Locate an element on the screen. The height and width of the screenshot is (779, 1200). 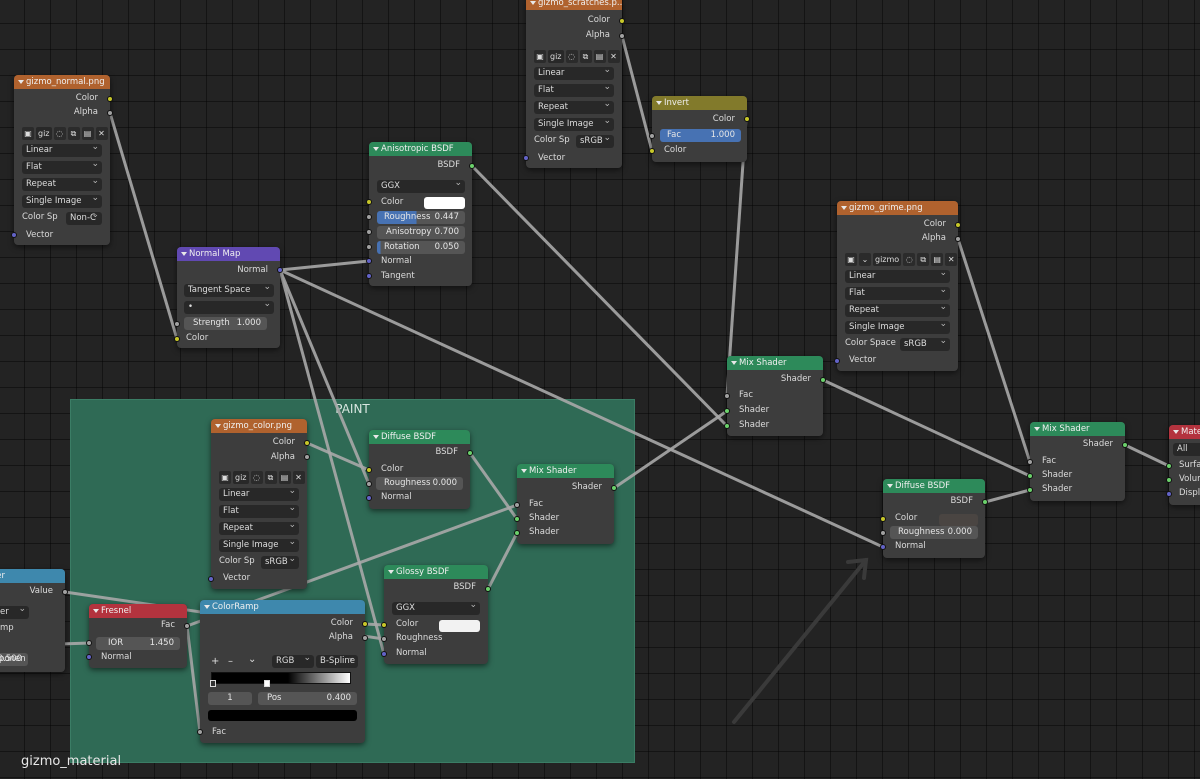
anisotropy-slider: Anisotropy 0.700 is located at coordinates (421, 232).